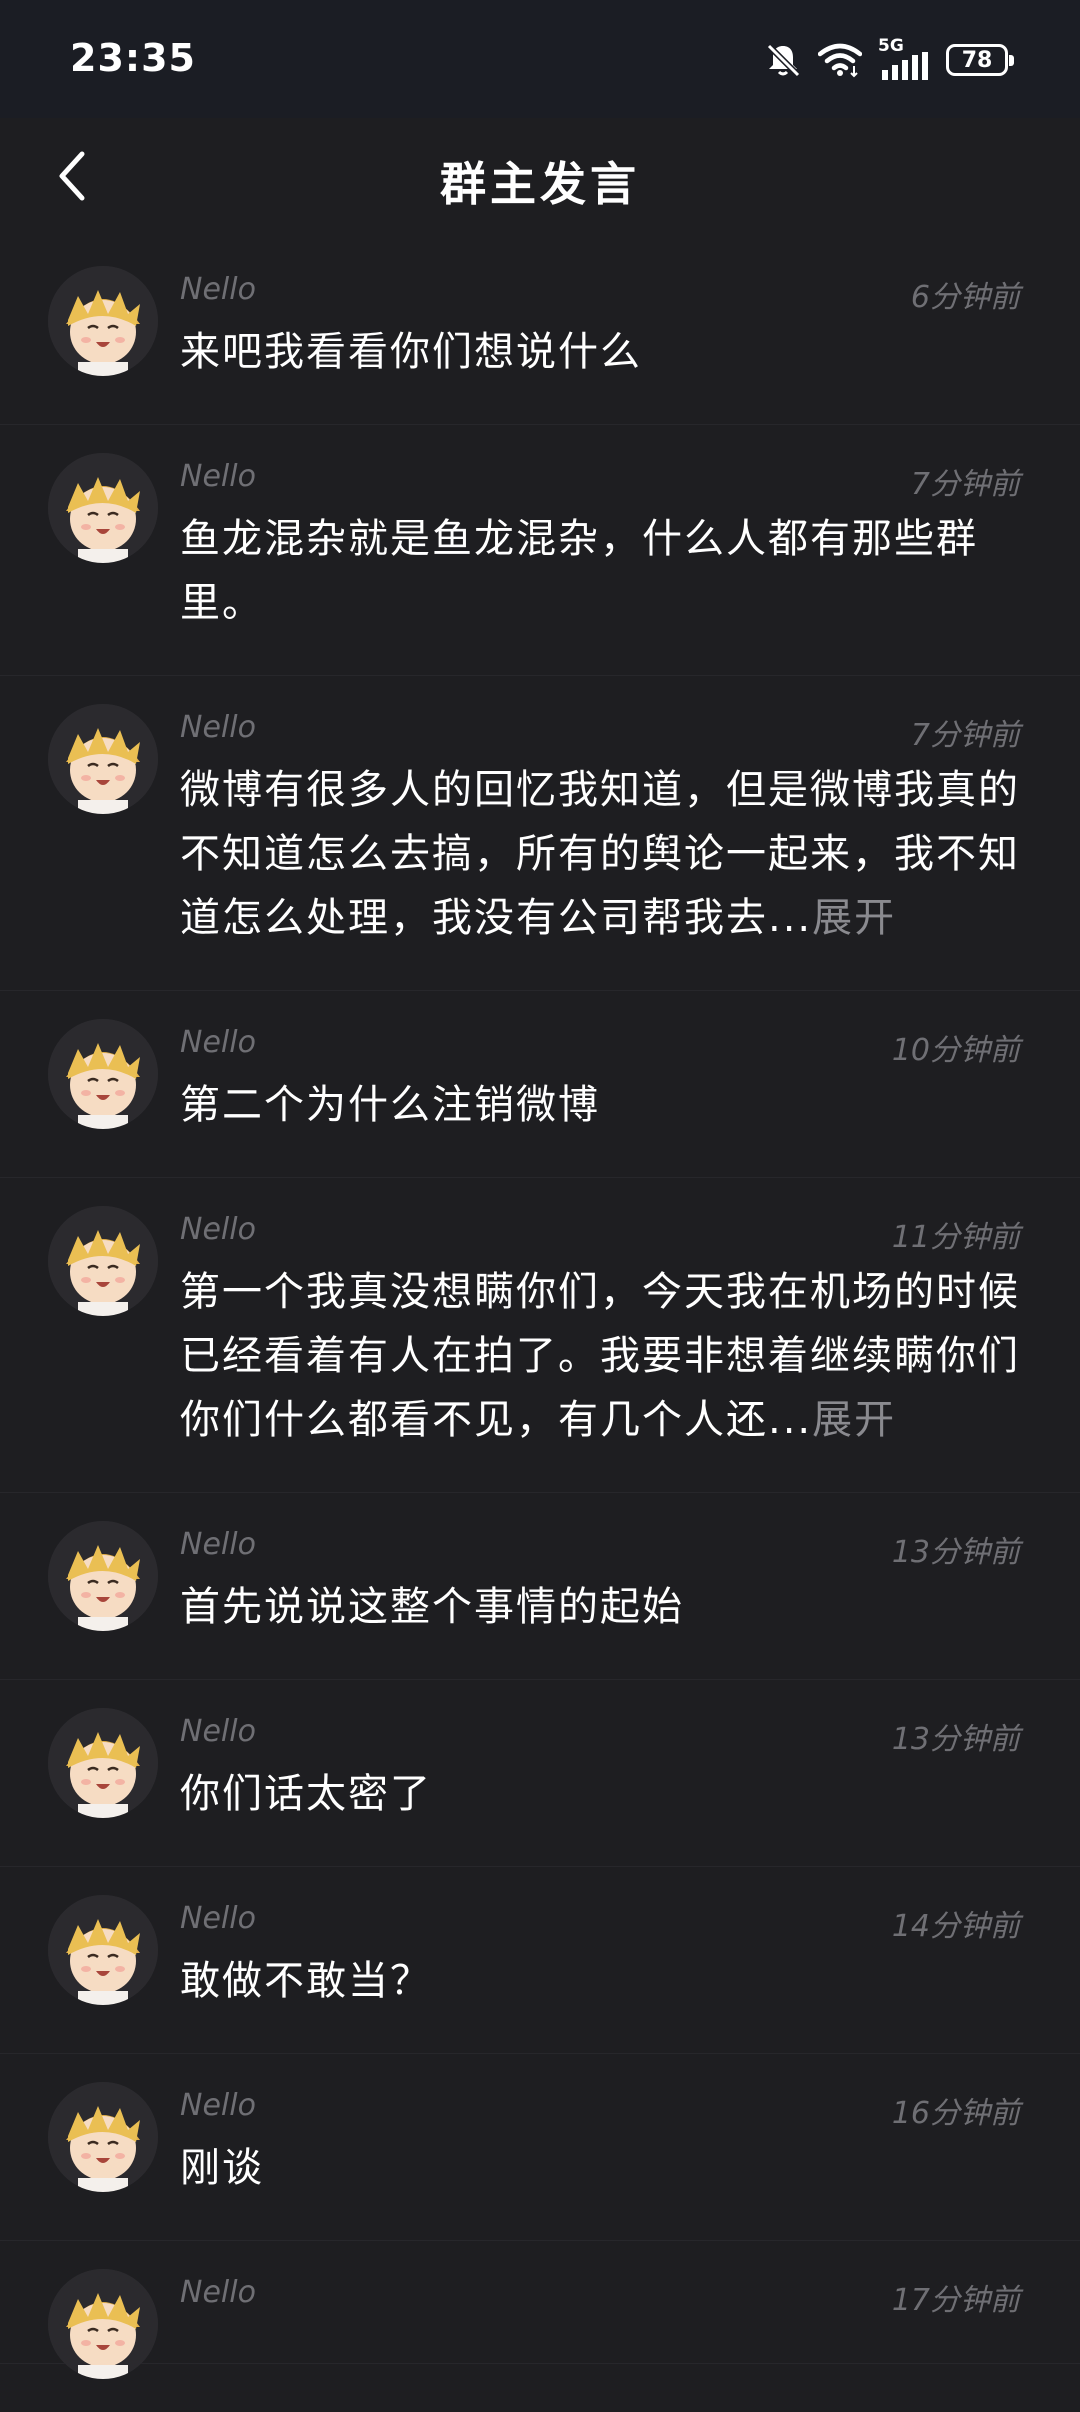 The height and width of the screenshot is (2412, 1080). What do you see at coordinates (604, 1234) in the screenshot?
I see `message-meta: Nello 11分钟前` at bounding box center [604, 1234].